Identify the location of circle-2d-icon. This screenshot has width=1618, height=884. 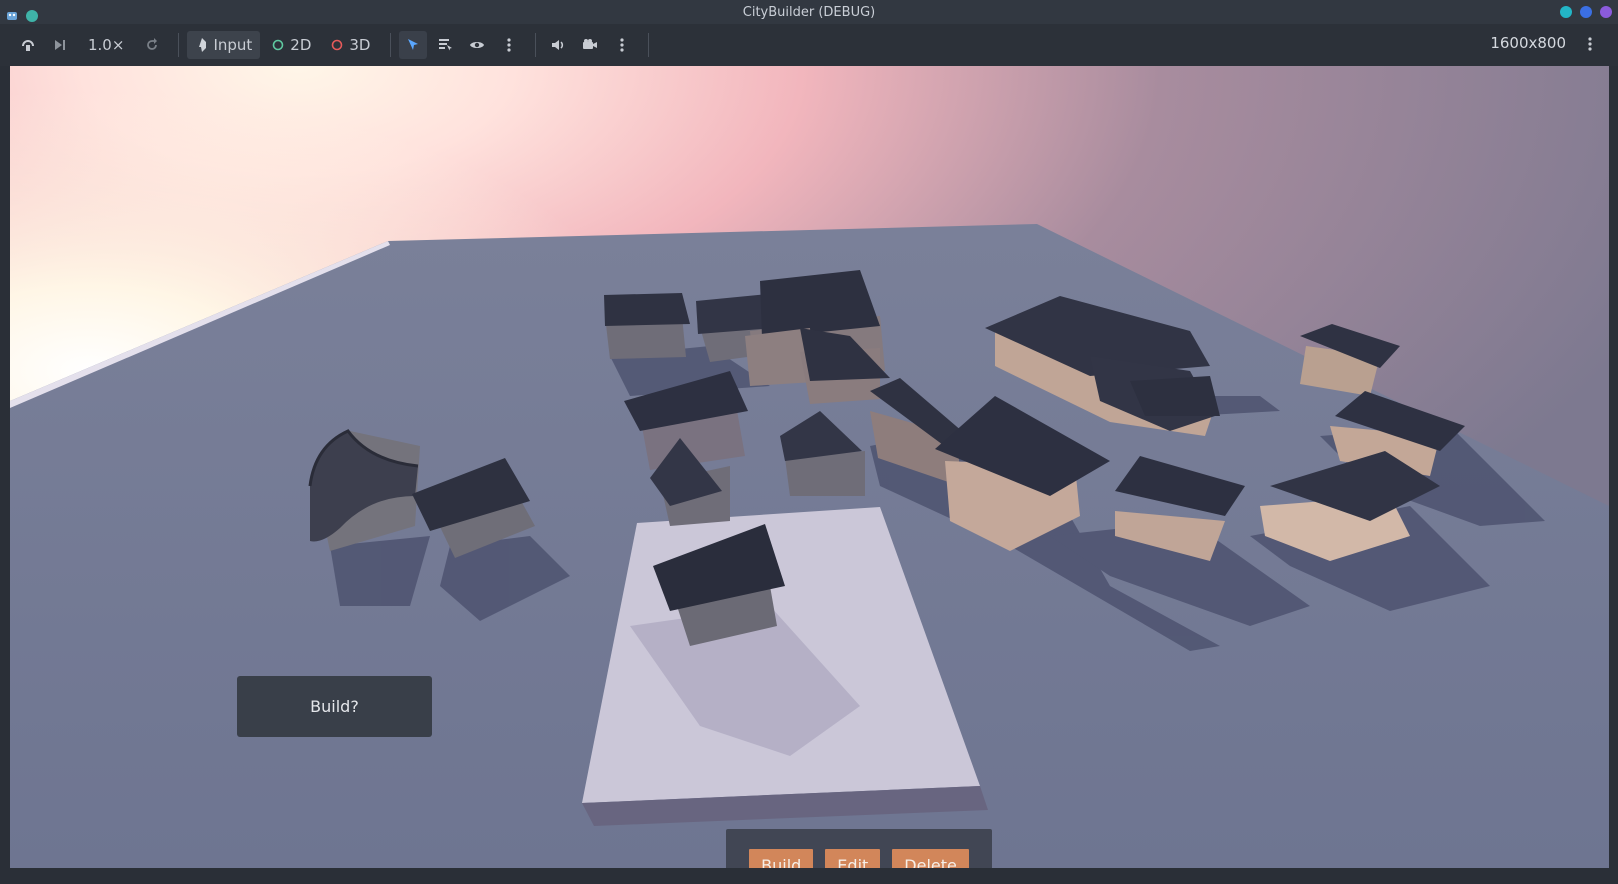
(278, 45).